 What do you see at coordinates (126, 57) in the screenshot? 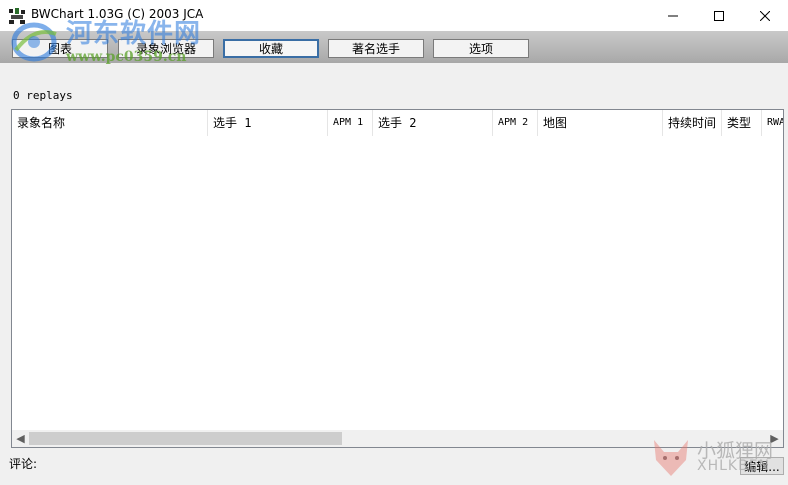
I see `watermark-site-url: www.pc0359.cn` at bounding box center [126, 57].